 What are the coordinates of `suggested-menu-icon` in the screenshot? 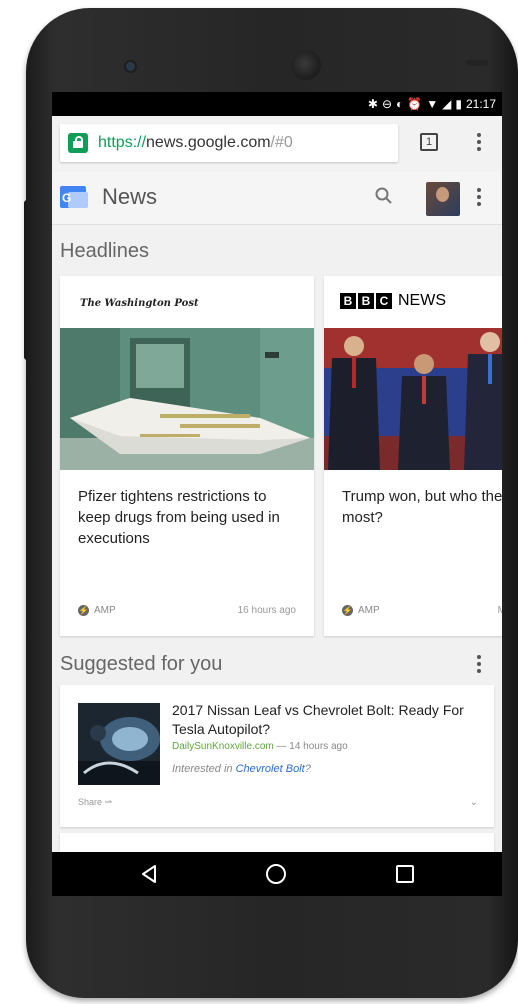 It's located at (479, 664).